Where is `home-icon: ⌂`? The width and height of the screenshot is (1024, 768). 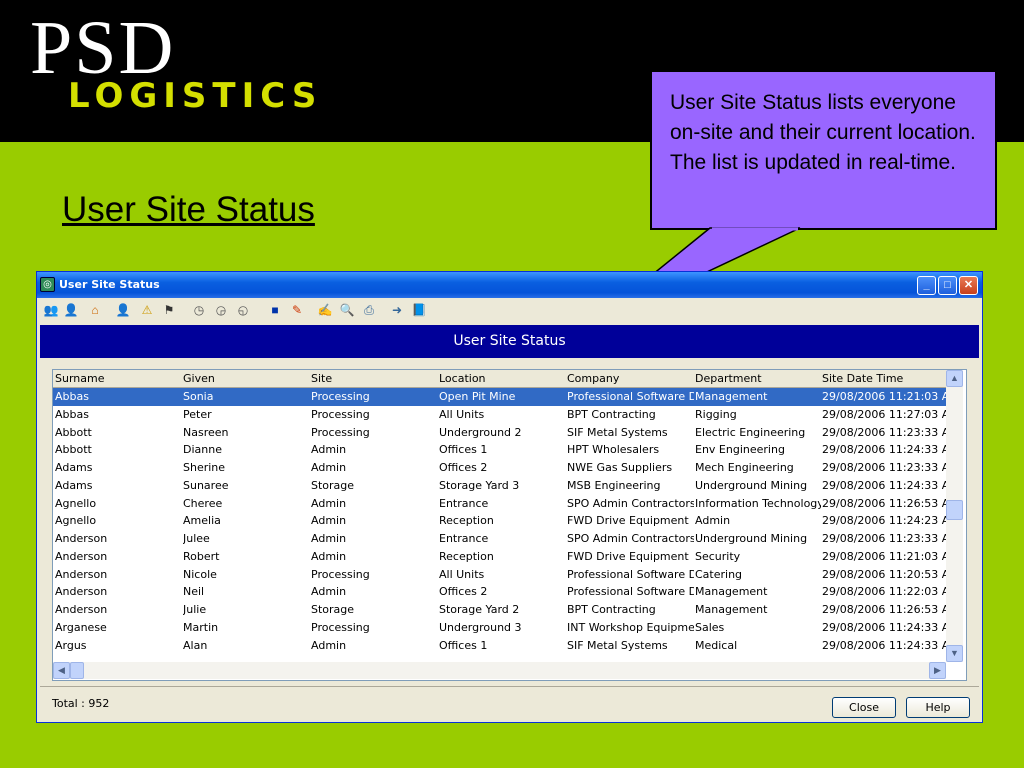
home-icon: ⌂ is located at coordinates (95, 310).